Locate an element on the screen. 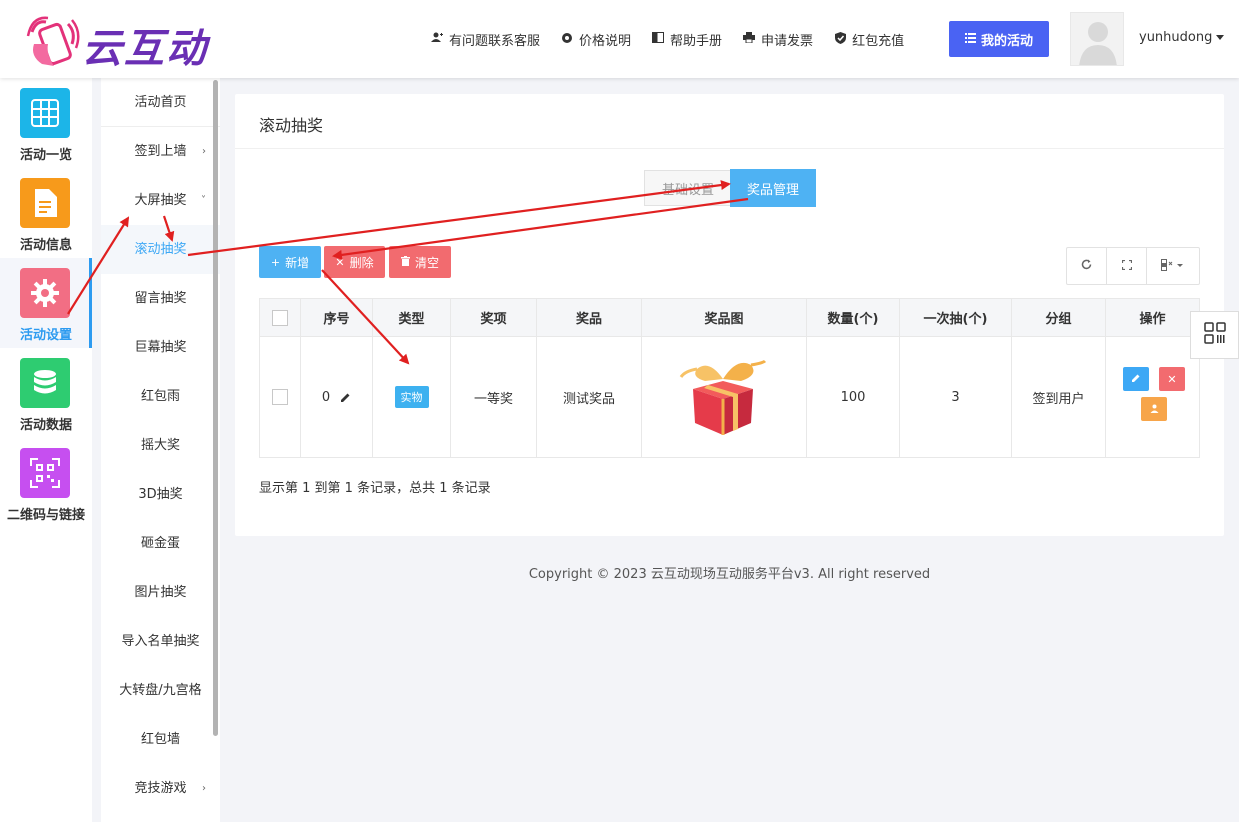 The image size is (1239, 822). submenu-scrollbar is located at coordinates (215, 408).